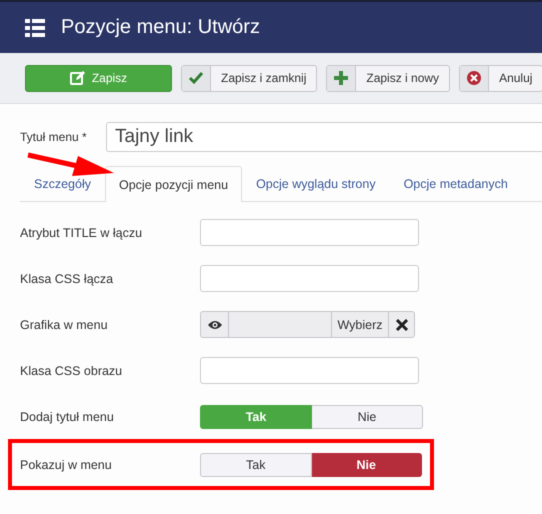 This screenshot has width=542, height=514. I want to click on field-label: Pokazuj w menu, so click(66, 465).